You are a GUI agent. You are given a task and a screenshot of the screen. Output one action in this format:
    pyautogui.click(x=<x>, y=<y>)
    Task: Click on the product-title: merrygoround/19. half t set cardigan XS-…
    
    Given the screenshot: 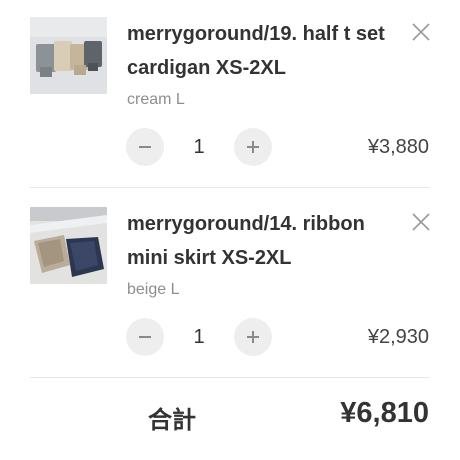 What is the action you would take?
    pyautogui.click(x=259, y=51)
    